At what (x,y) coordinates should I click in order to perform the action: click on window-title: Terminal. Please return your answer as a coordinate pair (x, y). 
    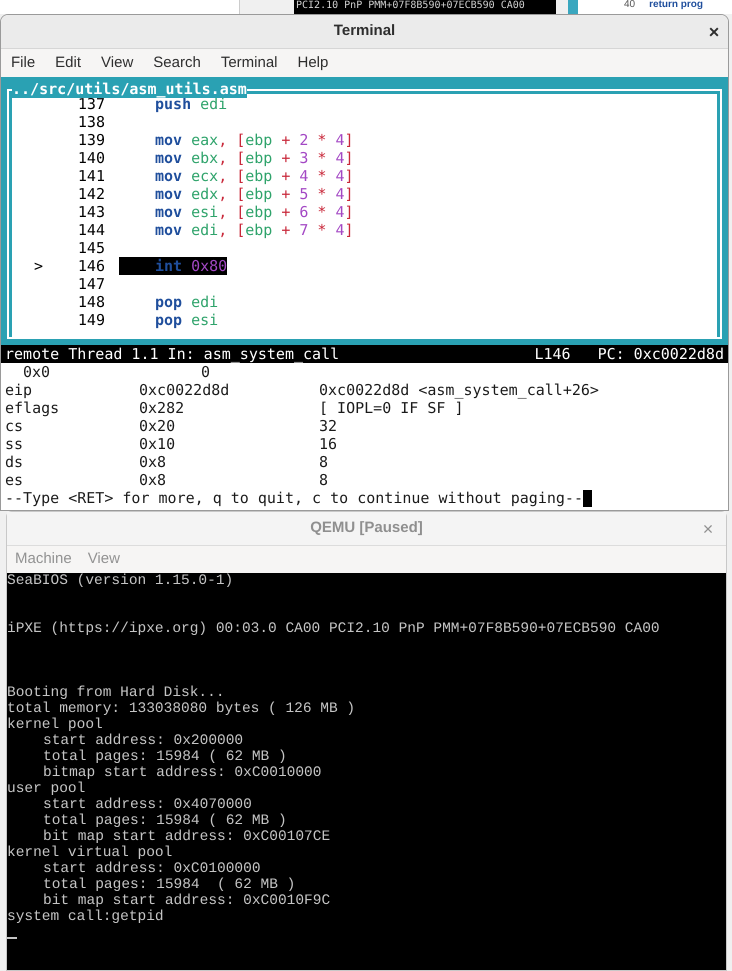
    Looking at the image, I should click on (365, 31).